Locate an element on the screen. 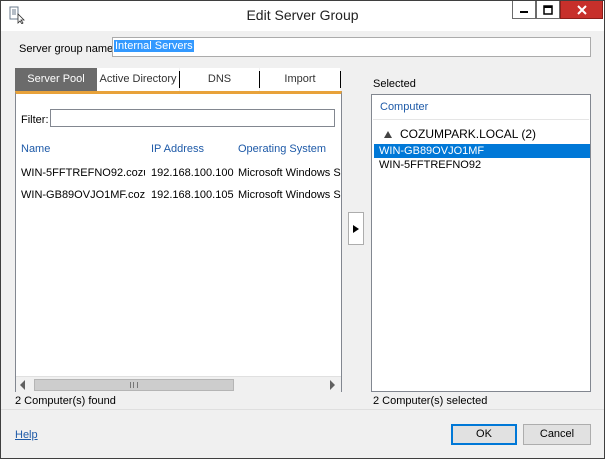  selected-computer-2: WIN-5FFTREFNO92 is located at coordinates (482, 165).